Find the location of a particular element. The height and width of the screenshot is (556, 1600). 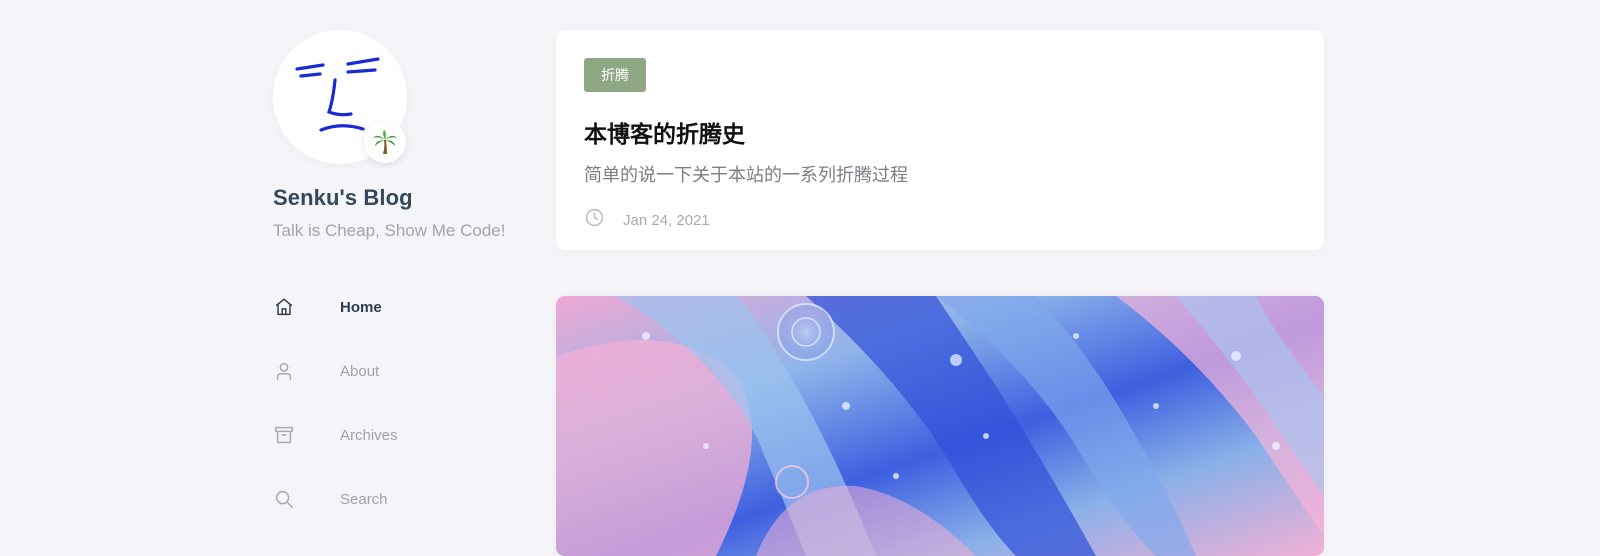

blog-subtitle: Talk is Cheap, Show Me Code! is located at coordinates (389, 230).